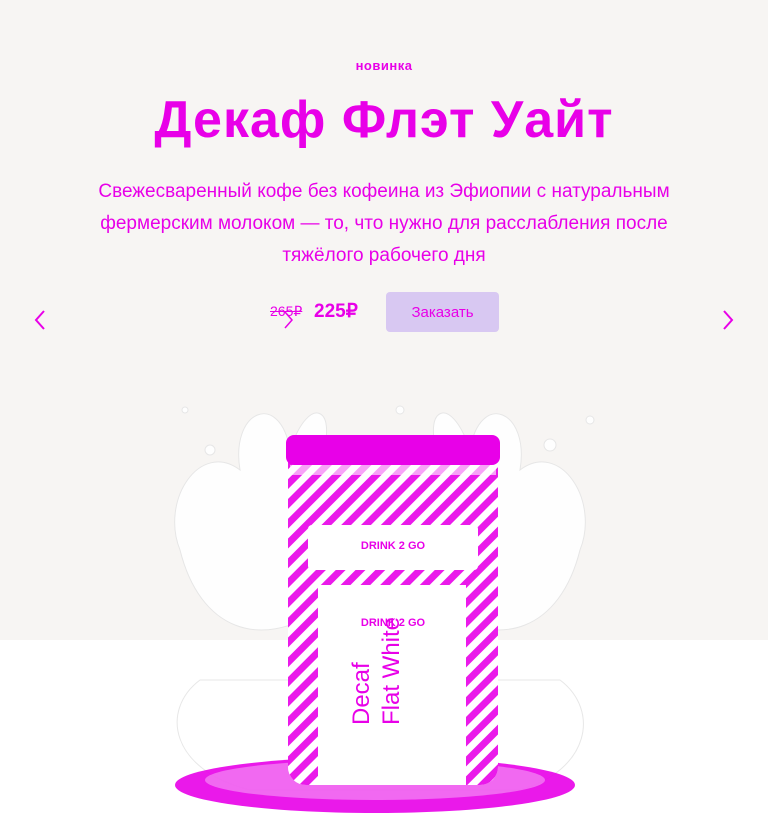 The height and width of the screenshot is (828, 768). What do you see at coordinates (391, 671) in the screenshot?
I see `can-name-line2: Flat White` at bounding box center [391, 671].